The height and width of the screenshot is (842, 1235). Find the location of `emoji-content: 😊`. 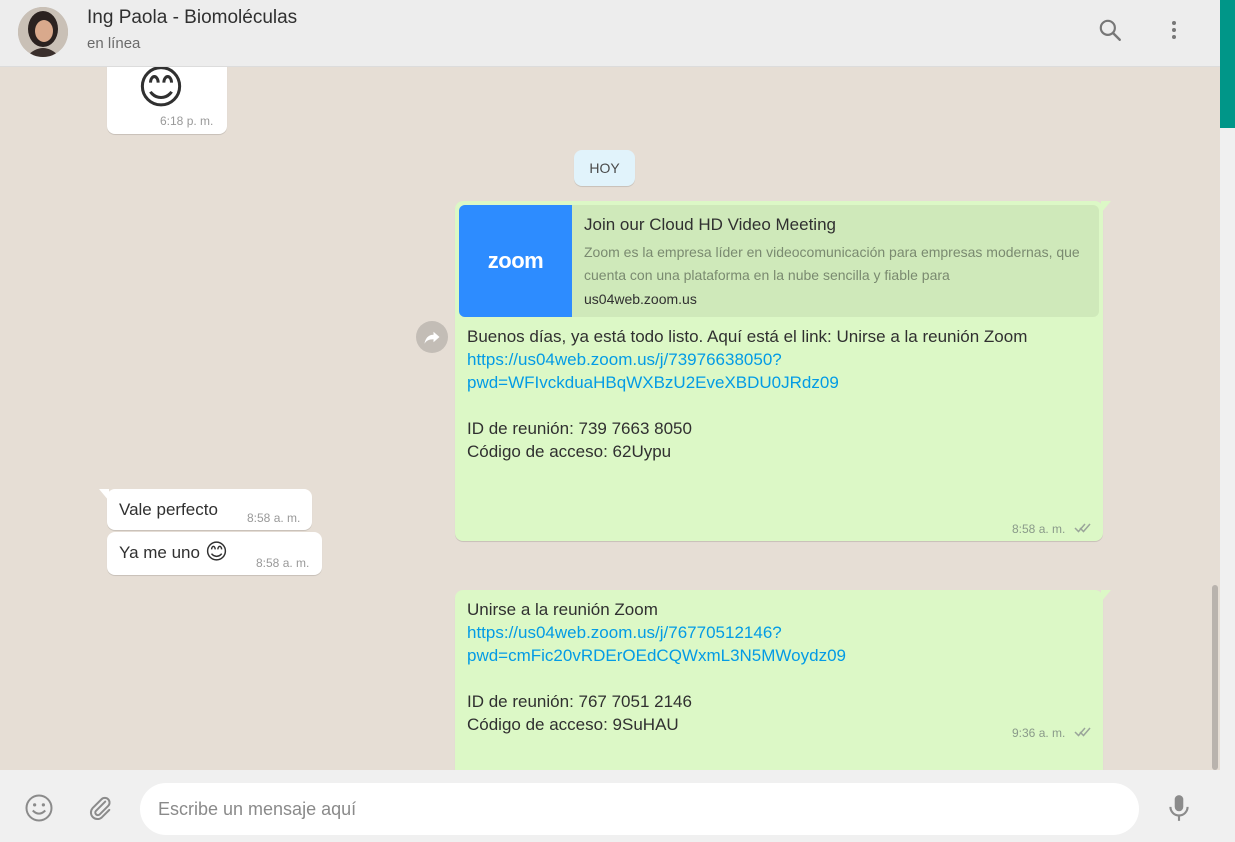

emoji-content: 😊 is located at coordinates (161, 90).